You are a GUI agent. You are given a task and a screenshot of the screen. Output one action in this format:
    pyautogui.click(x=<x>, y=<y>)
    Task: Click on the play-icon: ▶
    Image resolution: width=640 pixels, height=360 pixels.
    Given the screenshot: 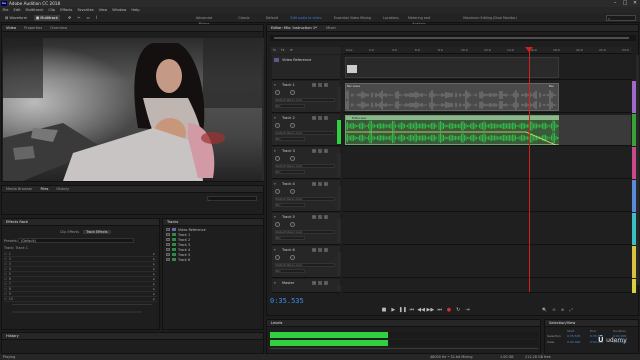 What is the action you would take?
    pyautogui.click(x=393, y=310)
    